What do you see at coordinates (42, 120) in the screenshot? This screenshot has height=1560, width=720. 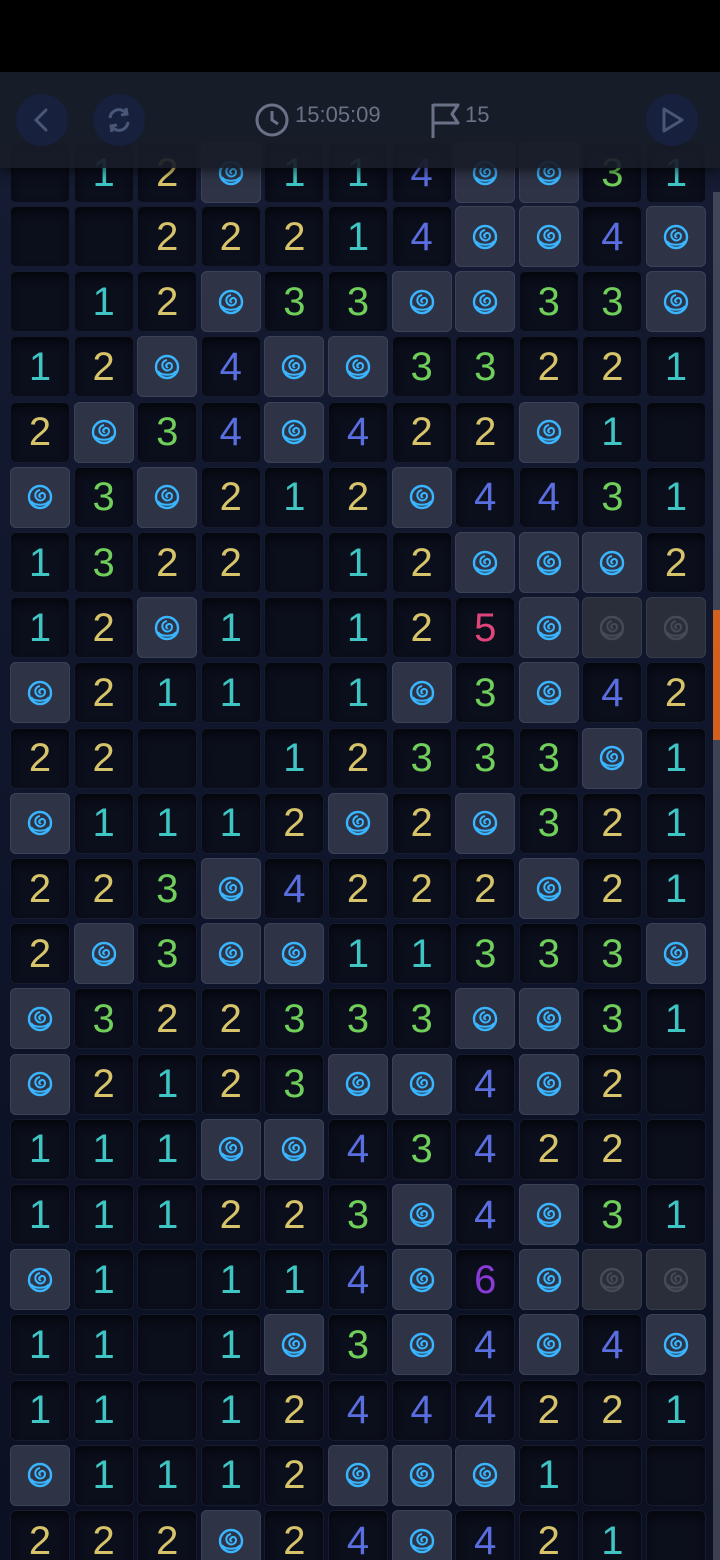 I see `back-button` at bounding box center [42, 120].